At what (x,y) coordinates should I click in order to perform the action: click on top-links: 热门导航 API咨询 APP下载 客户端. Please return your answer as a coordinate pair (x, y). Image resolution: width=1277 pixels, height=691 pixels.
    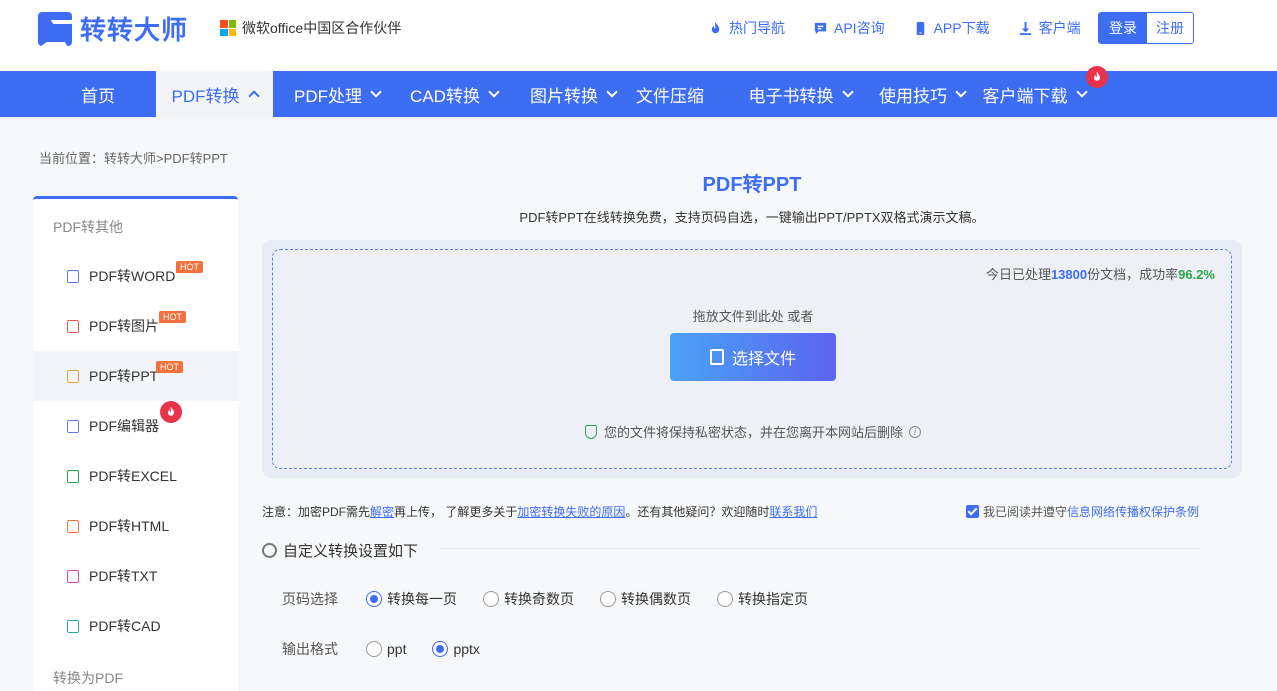
    Looking at the image, I should click on (908, 28).